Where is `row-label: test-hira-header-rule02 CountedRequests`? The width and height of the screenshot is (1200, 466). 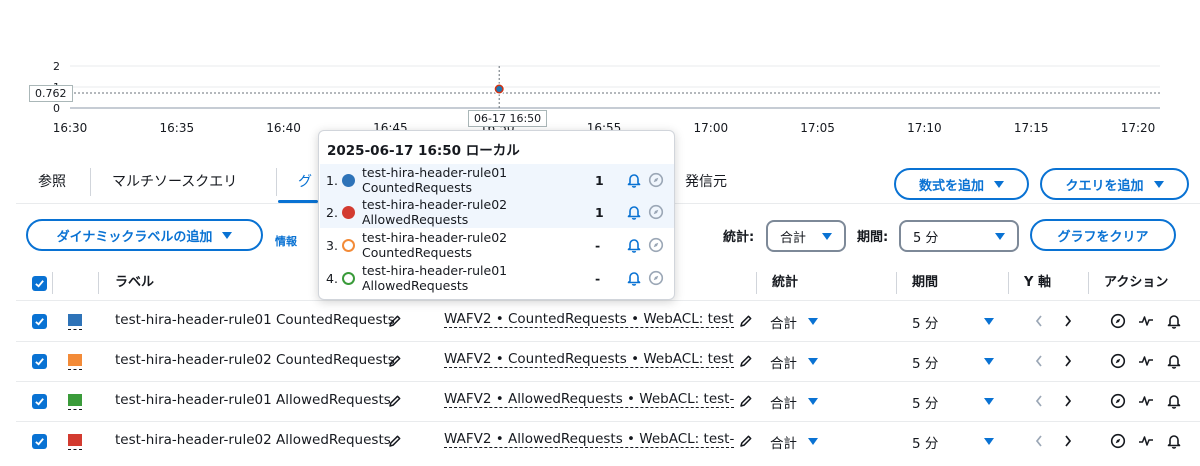
row-label: test-hira-header-rule02 CountedRequests is located at coordinates (255, 360).